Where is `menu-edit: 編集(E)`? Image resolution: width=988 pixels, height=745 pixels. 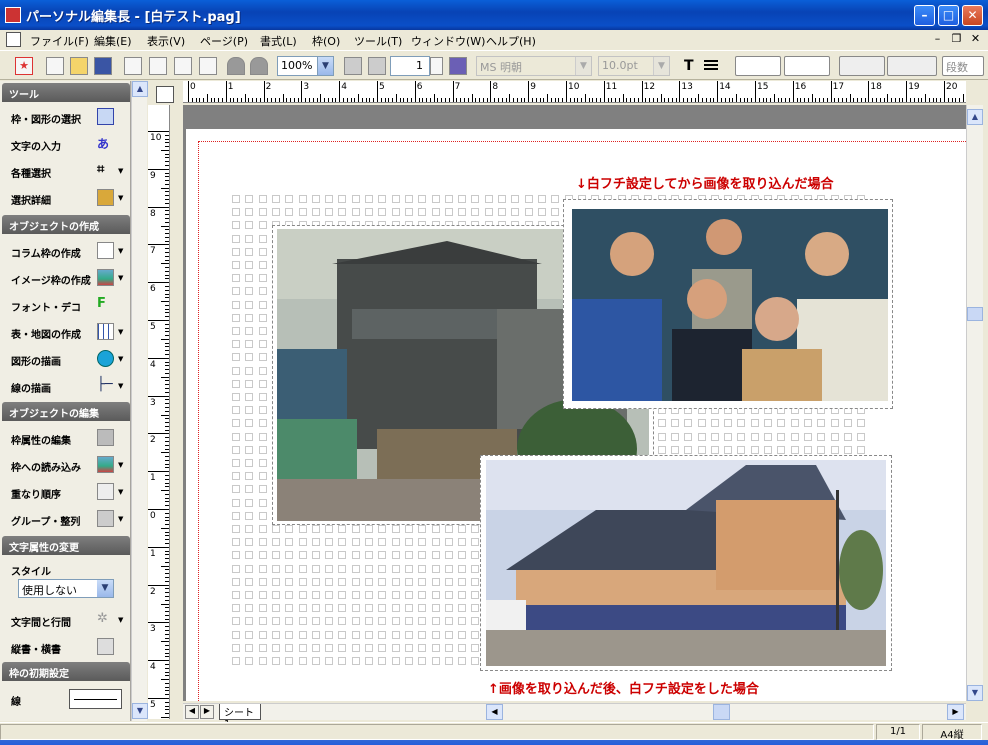
menu-edit: 編集(E) is located at coordinates (113, 41).